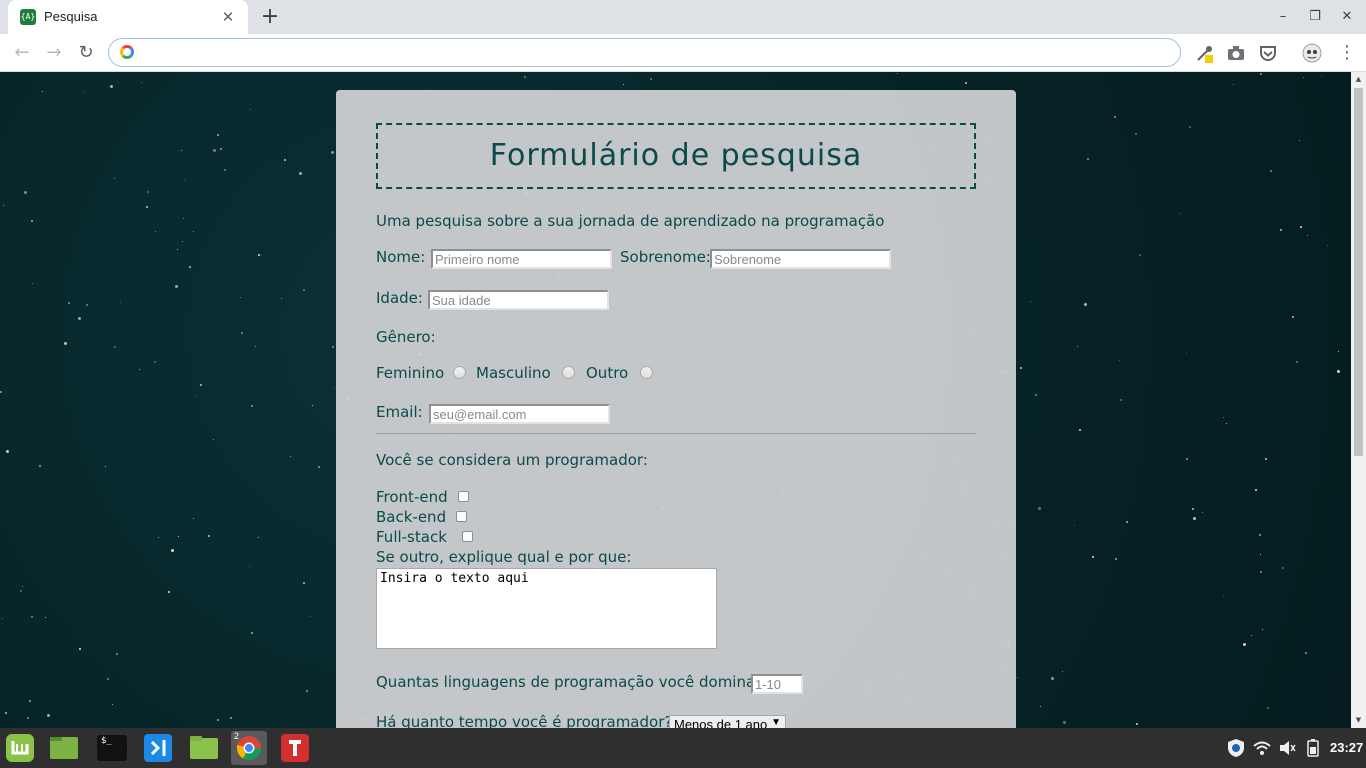  I want to click on page-scrollbar: ▲ ▼, so click(1358, 400).